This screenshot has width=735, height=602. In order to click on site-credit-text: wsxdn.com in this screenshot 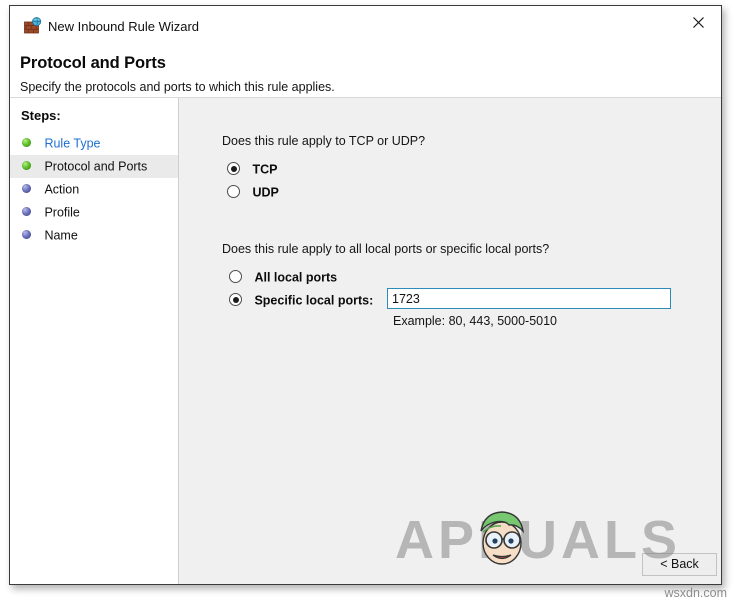, I will do `click(695, 593)`.